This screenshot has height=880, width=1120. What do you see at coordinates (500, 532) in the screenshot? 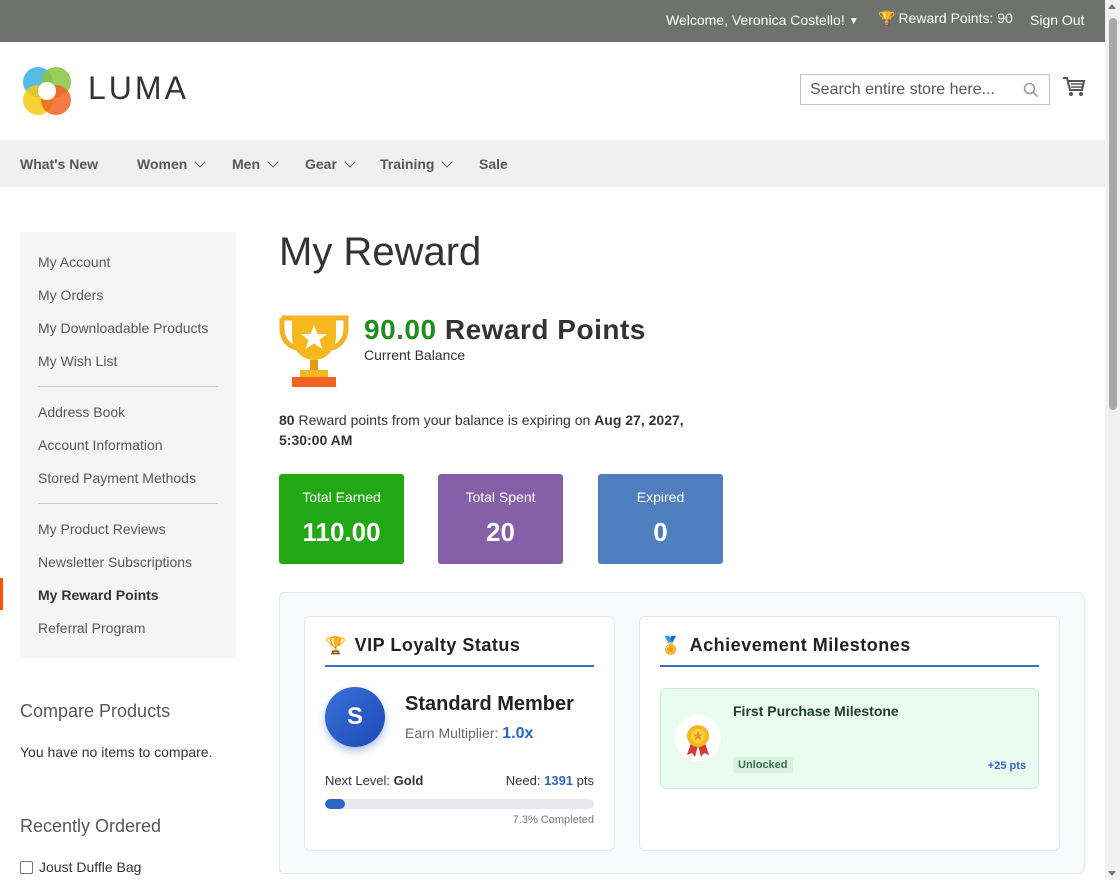
I see `stat-value: 20` at bounding box center [500, 532].